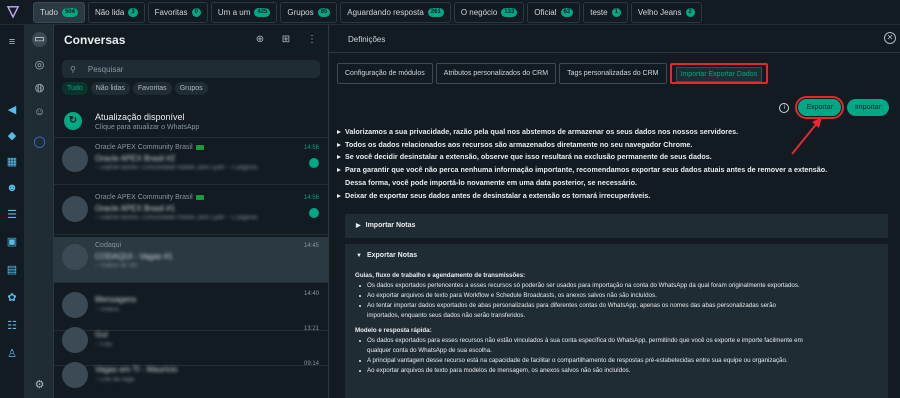 The image size is (900, 398). Describe the element at coordinates (234, 12) in the screenshot. I see `filter-tab-label: Um a um` at that location.